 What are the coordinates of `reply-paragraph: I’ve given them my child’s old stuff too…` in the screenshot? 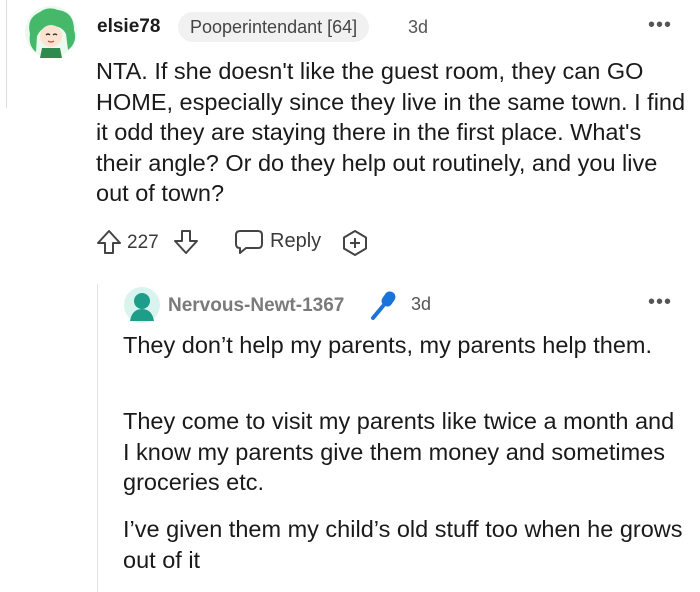 It's located at (403, 544).